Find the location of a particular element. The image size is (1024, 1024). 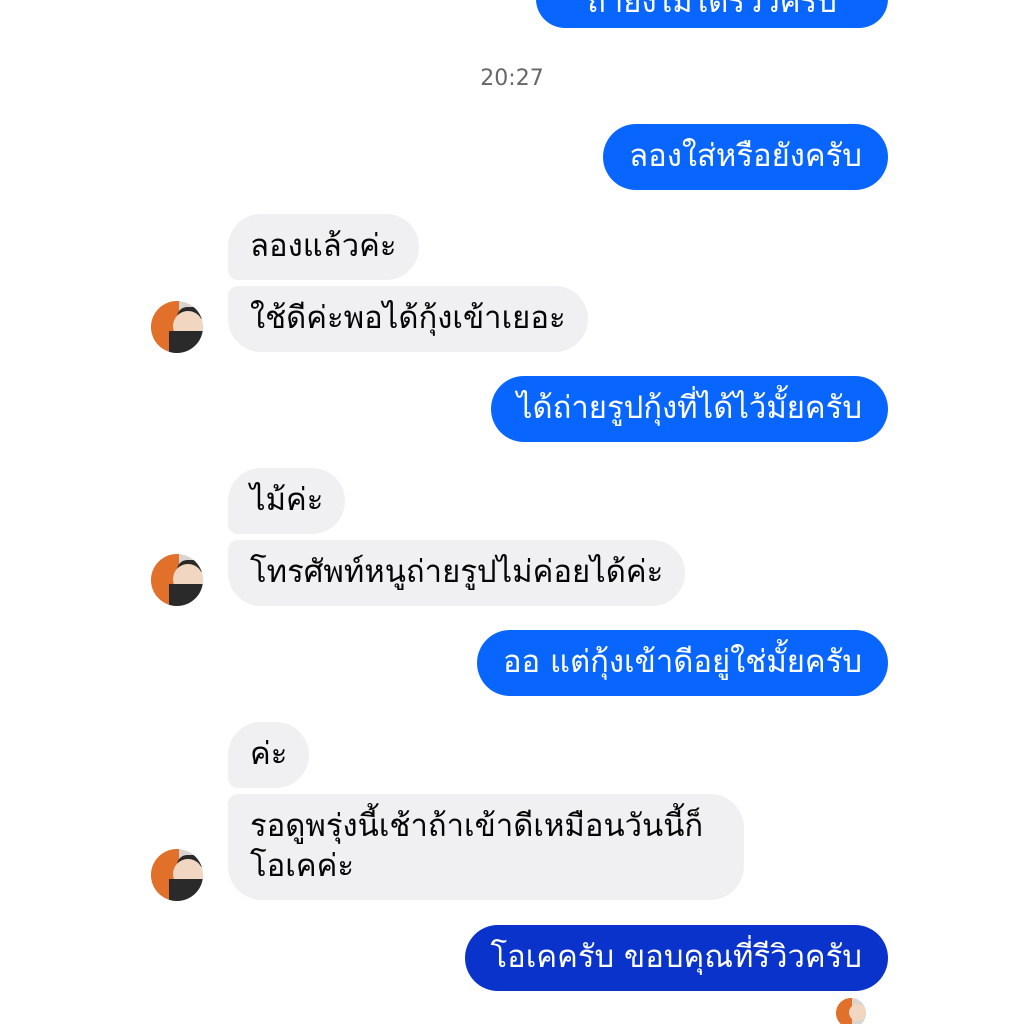

message-bubble-outgoing: ได้ถ่ายรูปกุ้งที่ได้ไว้มั้ยครับ is located at coordinates (689, 409).